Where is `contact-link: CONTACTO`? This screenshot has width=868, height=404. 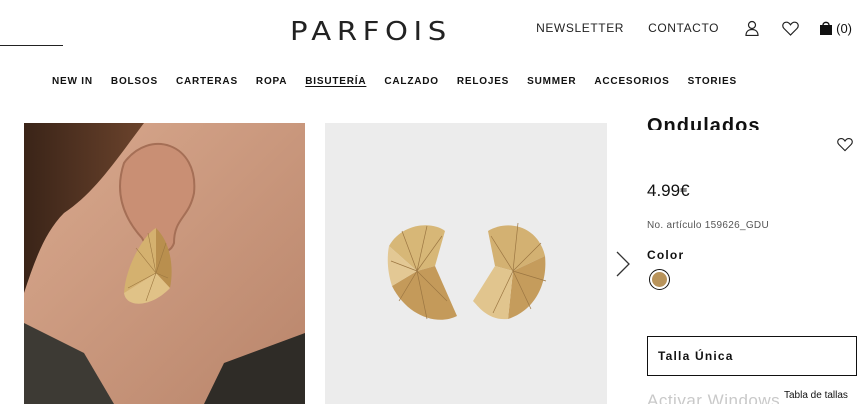
contact-link: CONTACTO is located at coordinates (683, 28).